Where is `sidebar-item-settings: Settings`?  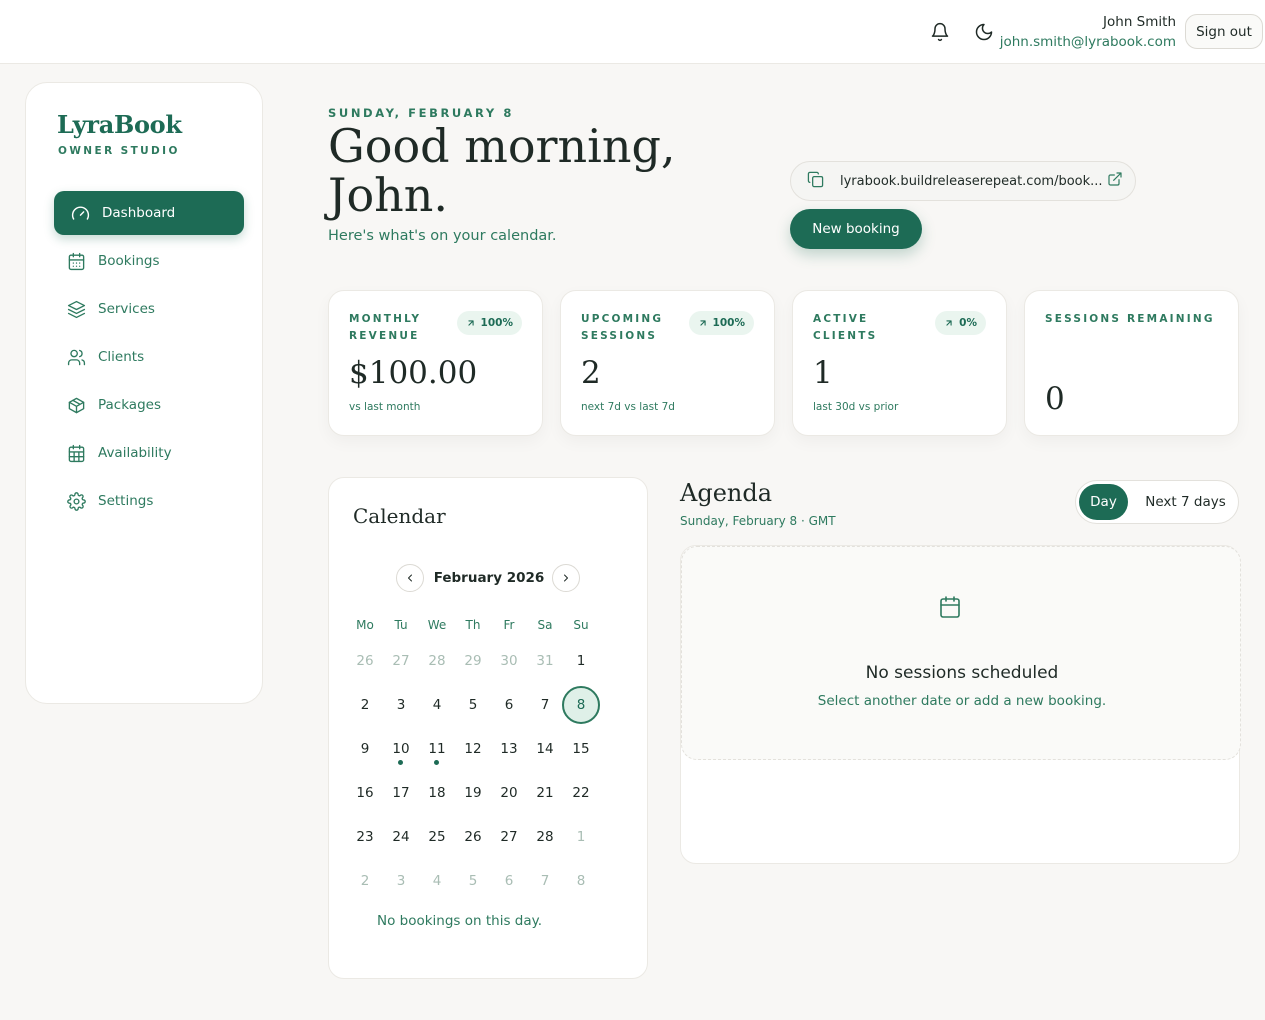
sidebar-item-settings: Settings is located at coordinates (149, 501).